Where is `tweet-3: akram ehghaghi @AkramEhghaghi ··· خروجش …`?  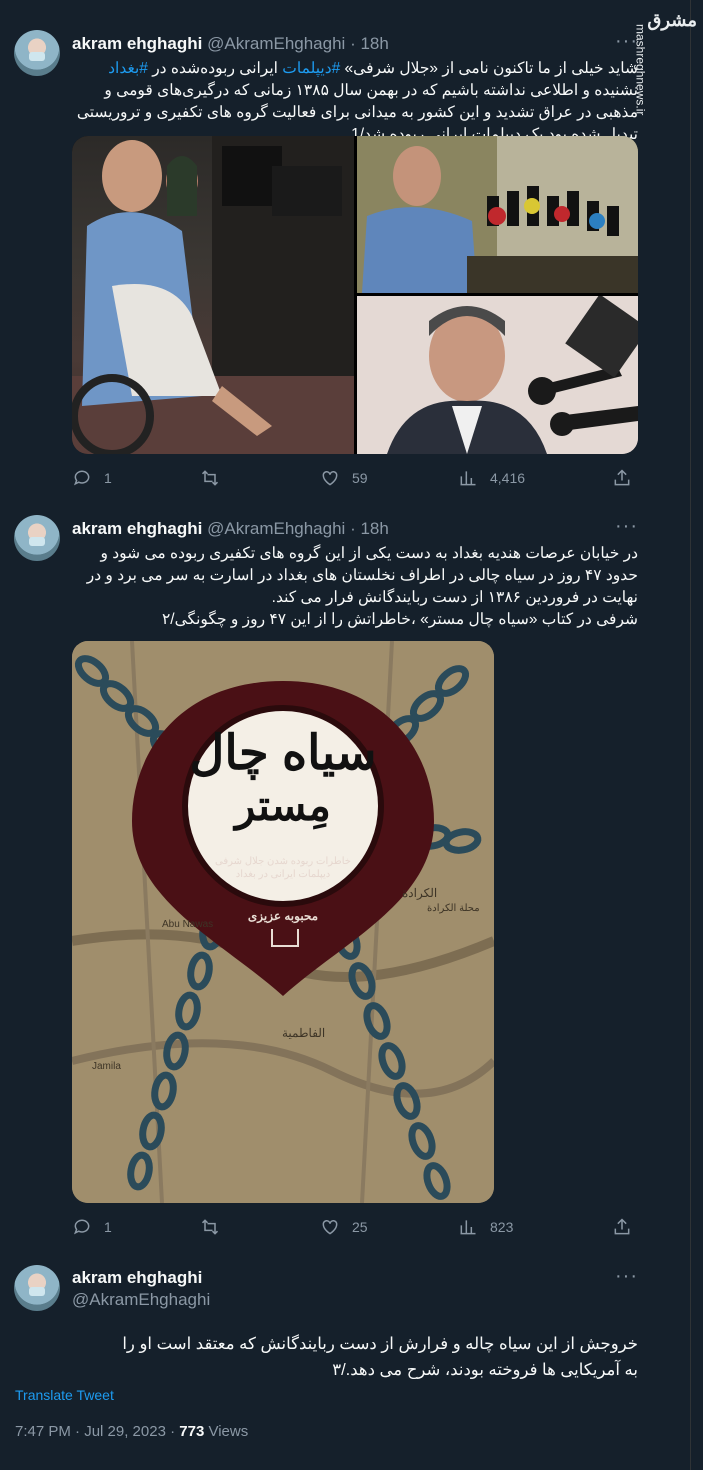 tweet-3: akram ehghaghi @AkramEhghaghi ··· خروجش … is located at coordinates (345, 1362).